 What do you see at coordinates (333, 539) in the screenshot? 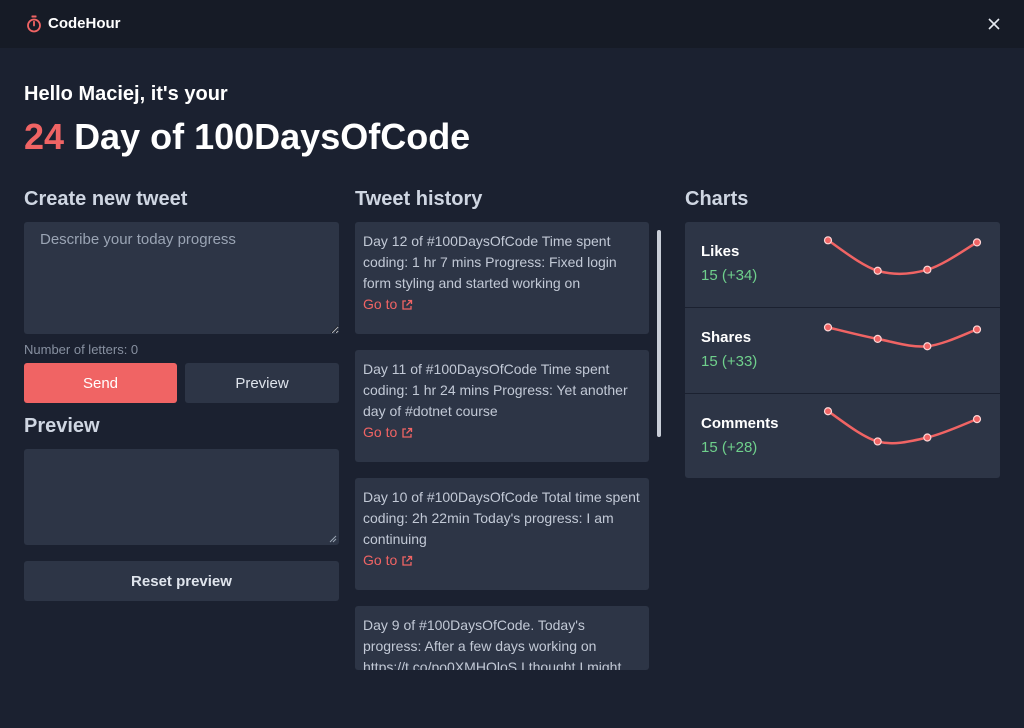
I see `resize-grip-icon` at bounding box center [333, 539].